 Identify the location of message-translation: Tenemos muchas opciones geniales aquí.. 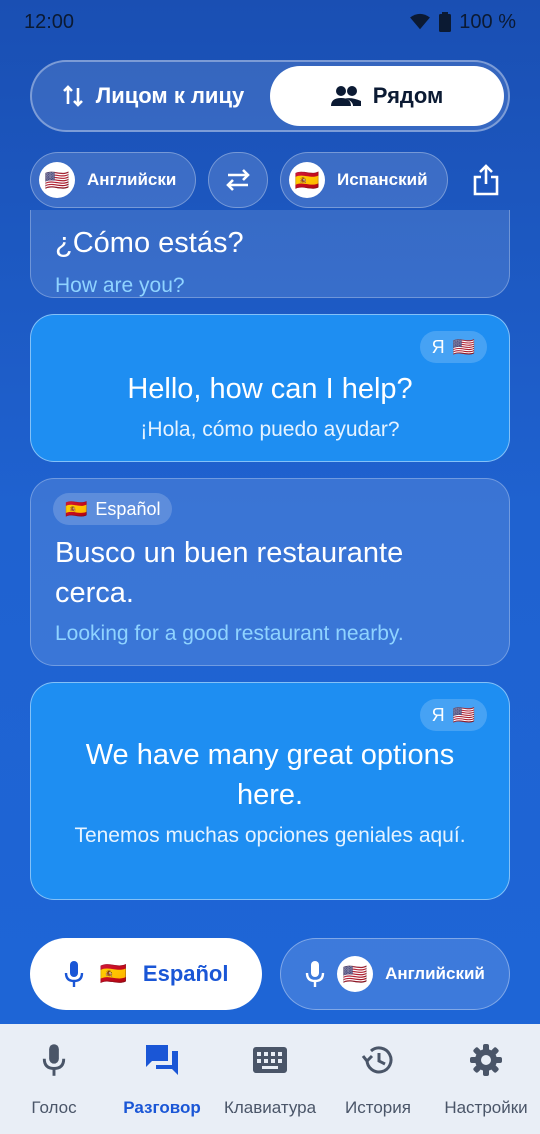
(270, 835).